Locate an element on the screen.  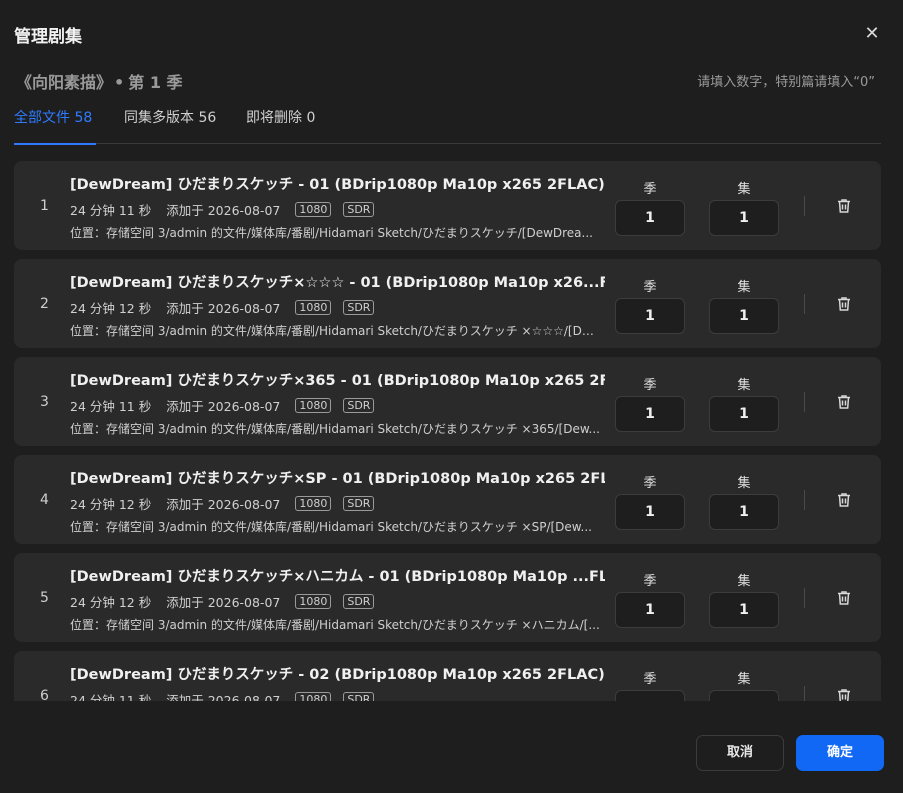
cancel-button: 取消 is located at coordinates (740, 753).